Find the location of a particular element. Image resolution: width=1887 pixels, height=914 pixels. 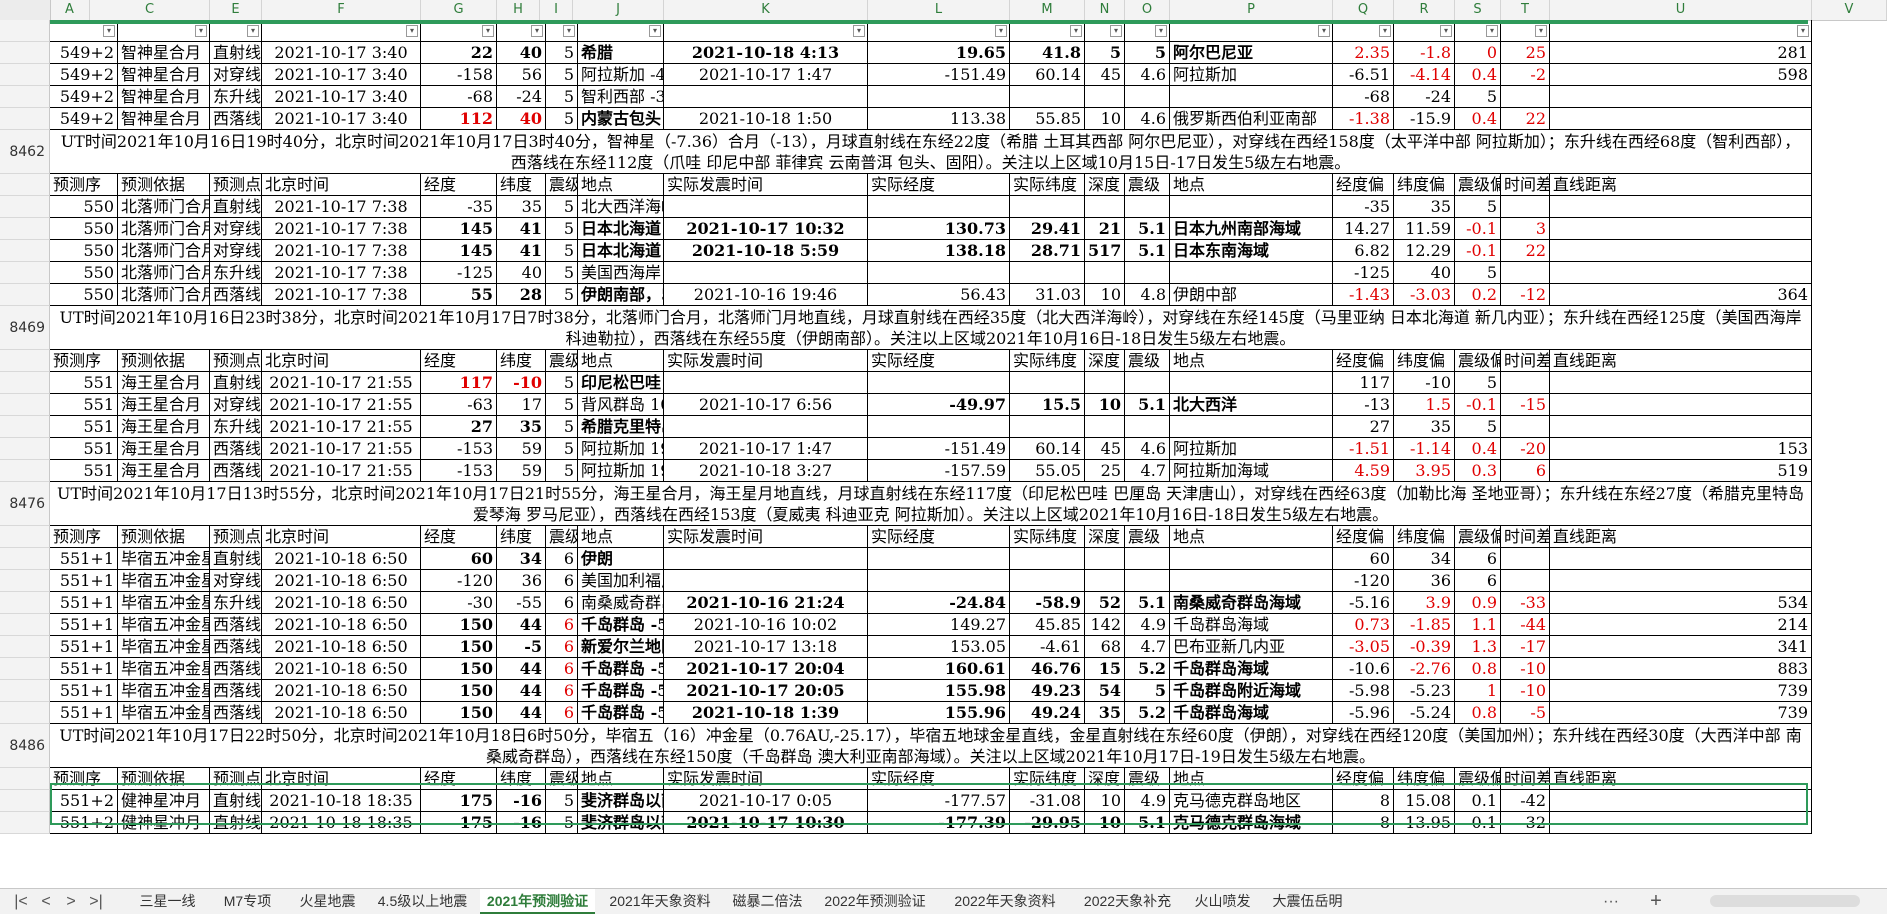

cell: 新爱尔兰地区，44千岛 is located at coordinates (621, 647).